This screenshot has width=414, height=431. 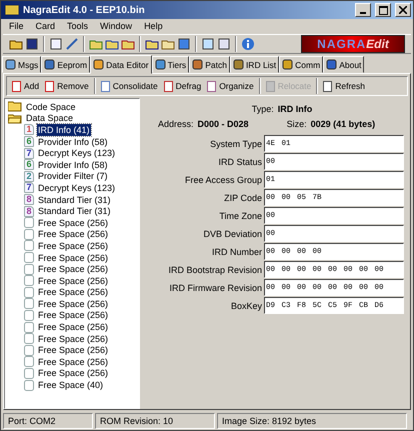 I want to click on menu-item: Help, so click(x=153, y=26).